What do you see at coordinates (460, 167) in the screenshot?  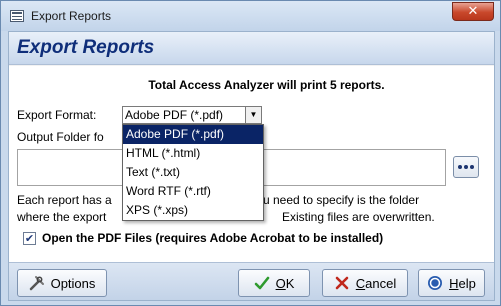 I see `ellipsis-icon` at bounding box center [460, 167].